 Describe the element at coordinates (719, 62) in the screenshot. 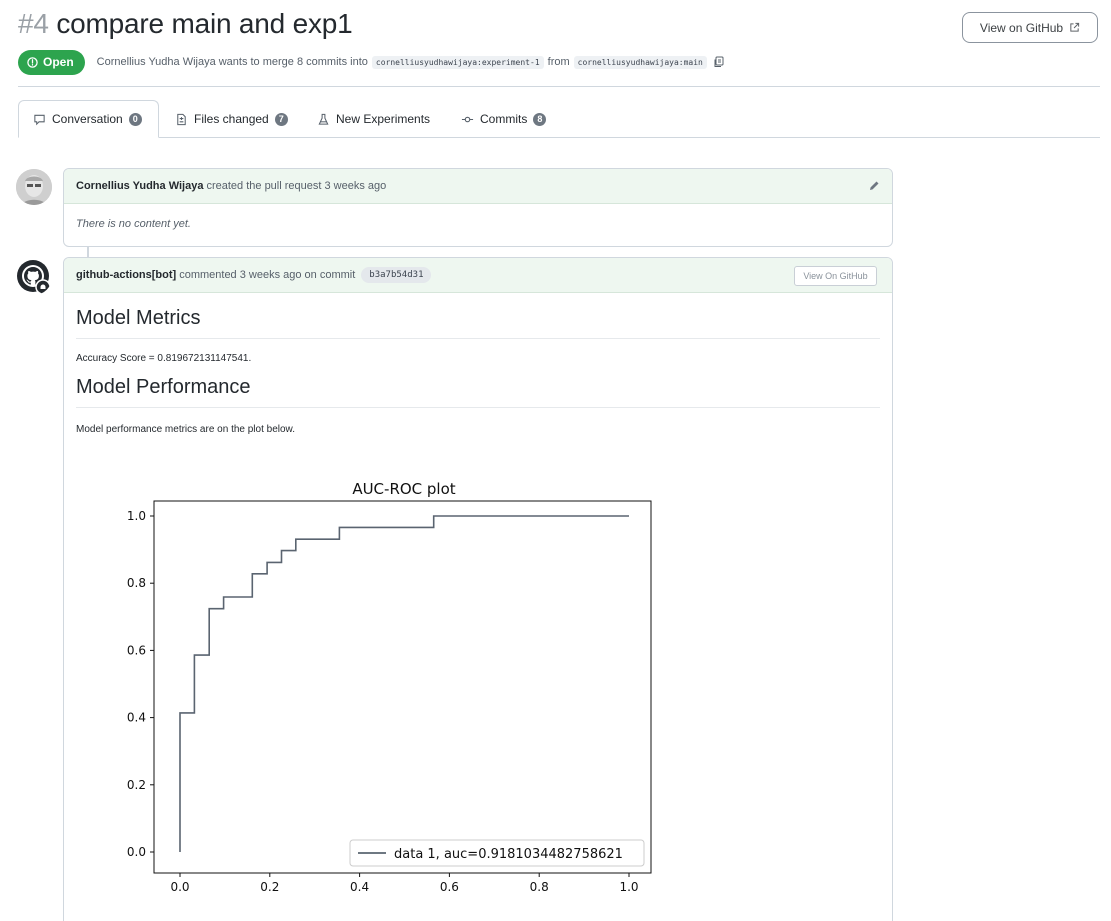

I see `copy-icon` at that location.